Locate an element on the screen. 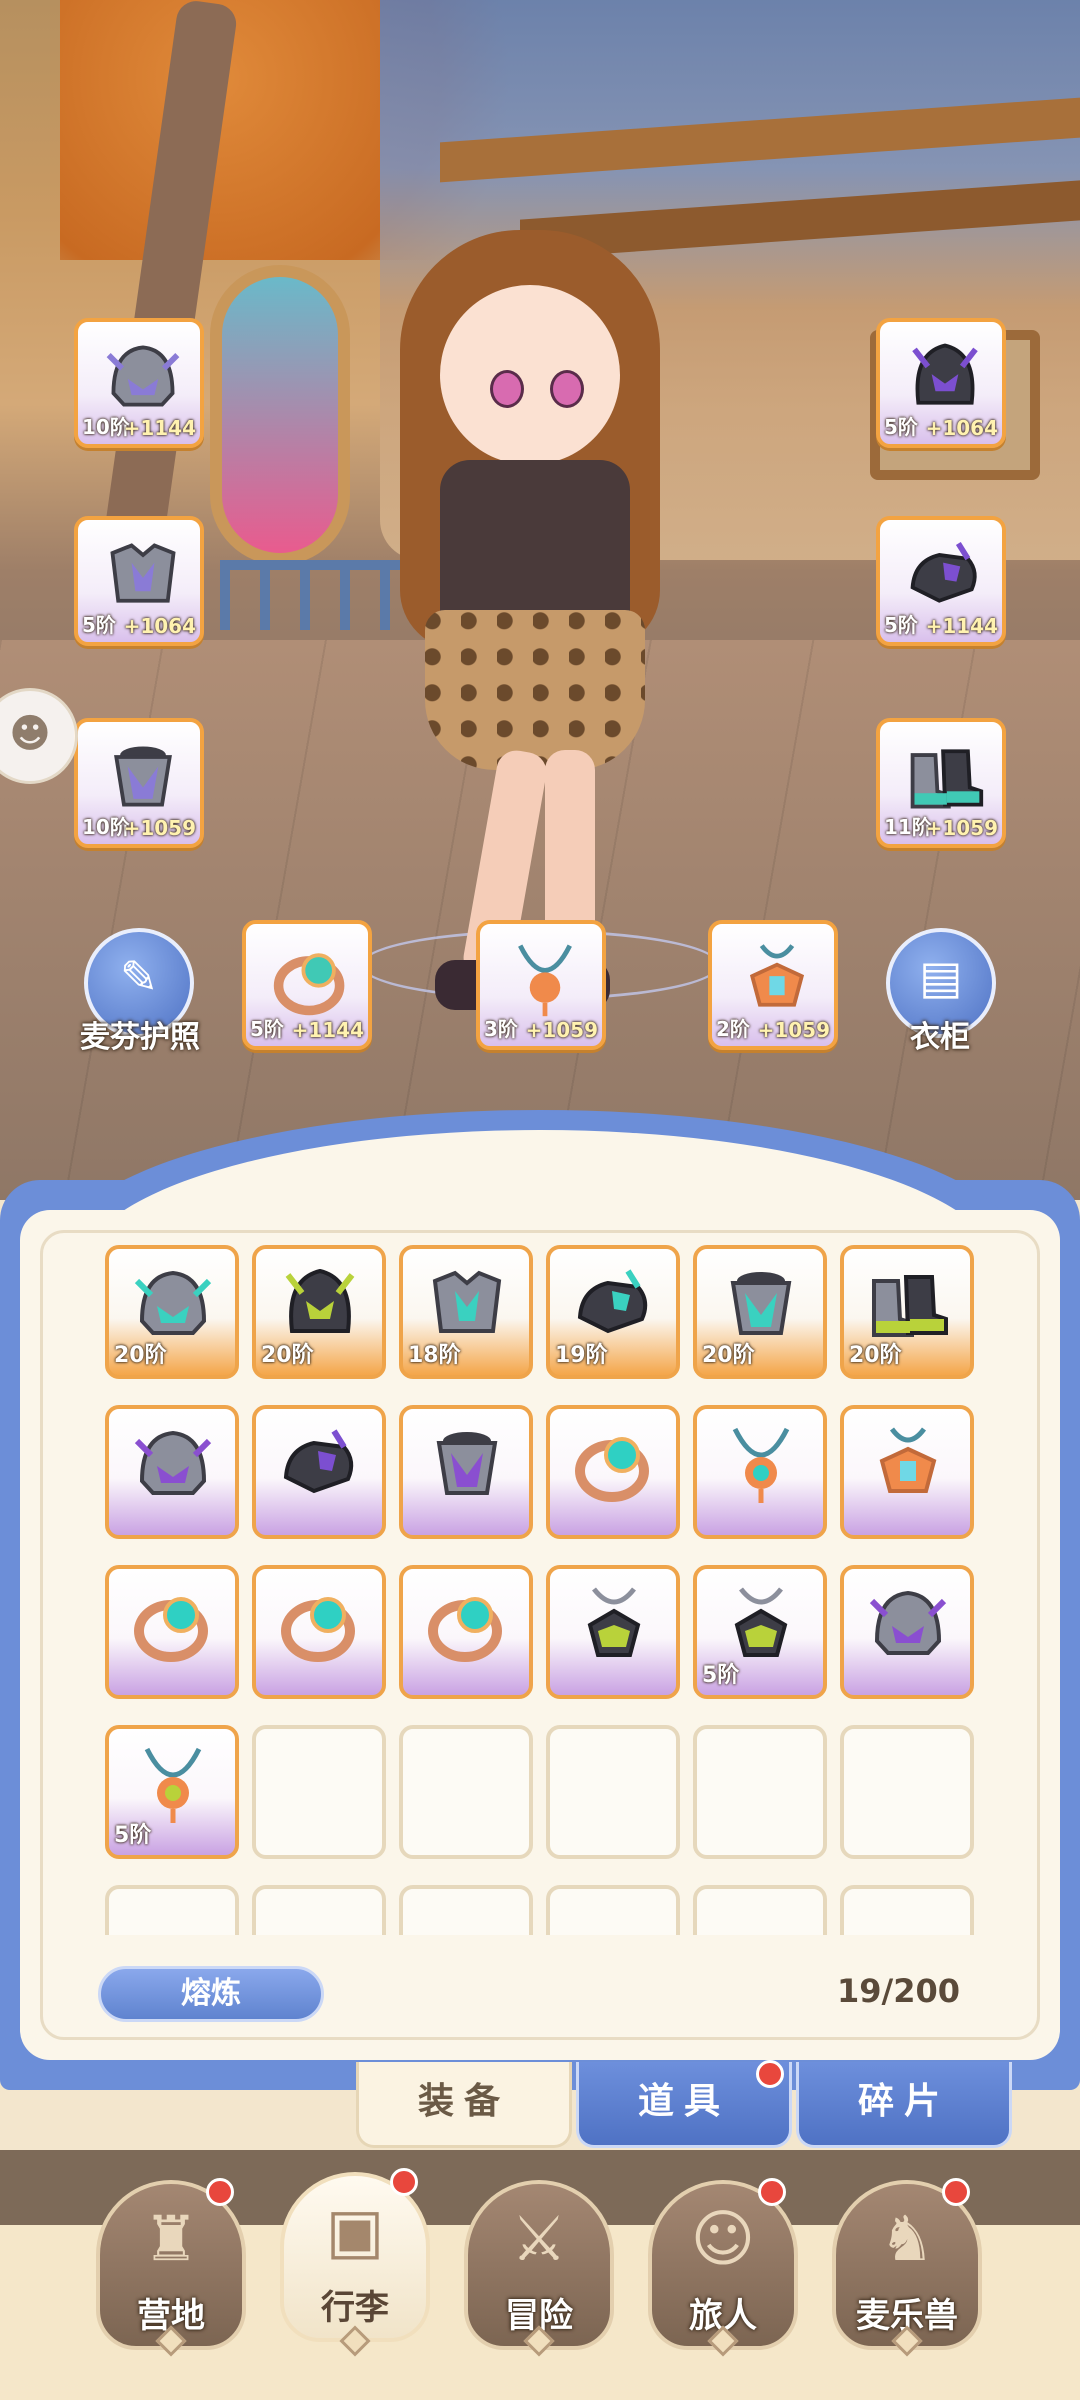 The width and height of the screenshot is (1080, 2400). equip-slot: 3阶 +1059 is located at coordinates (541, 985).